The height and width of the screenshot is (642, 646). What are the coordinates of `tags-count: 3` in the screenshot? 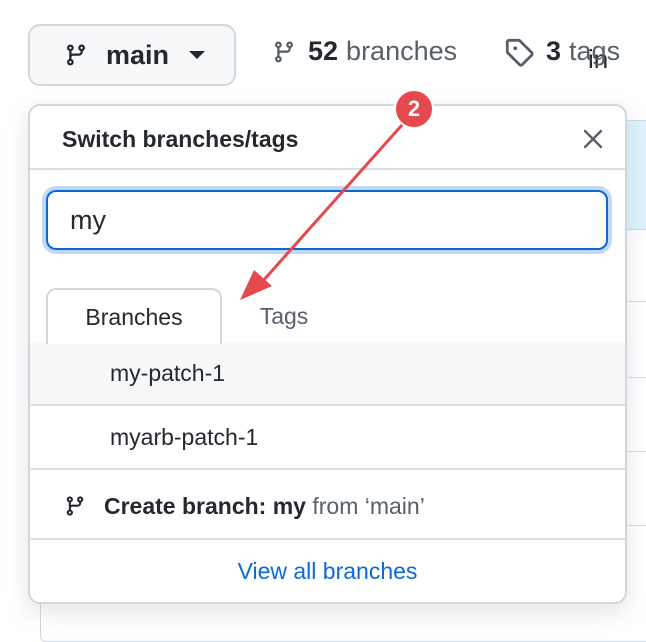 It's located at (554, 51).